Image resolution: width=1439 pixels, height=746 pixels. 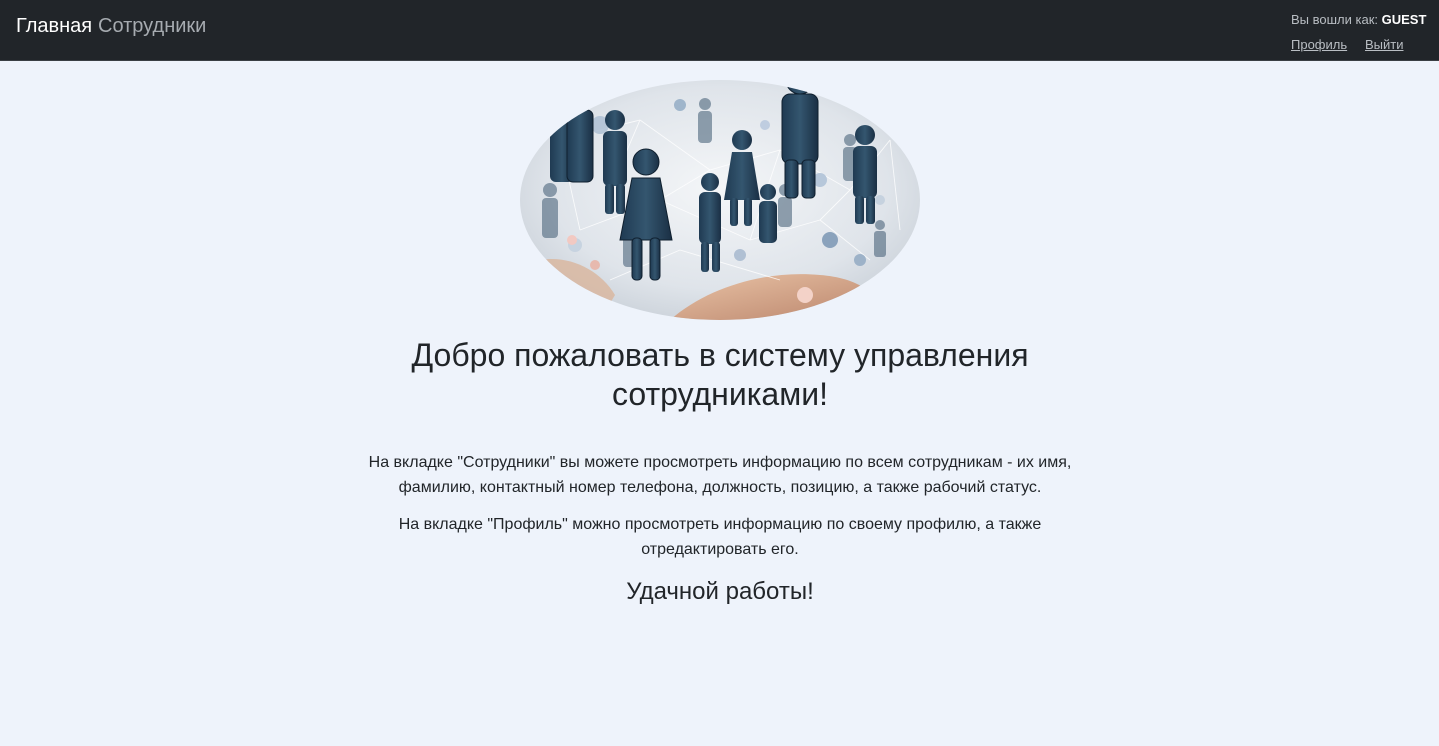 What do you see at coordinates (720, 591) in the screenshot?
I see `closing-message: Удачной работы!` at bounding box center [720, 591].